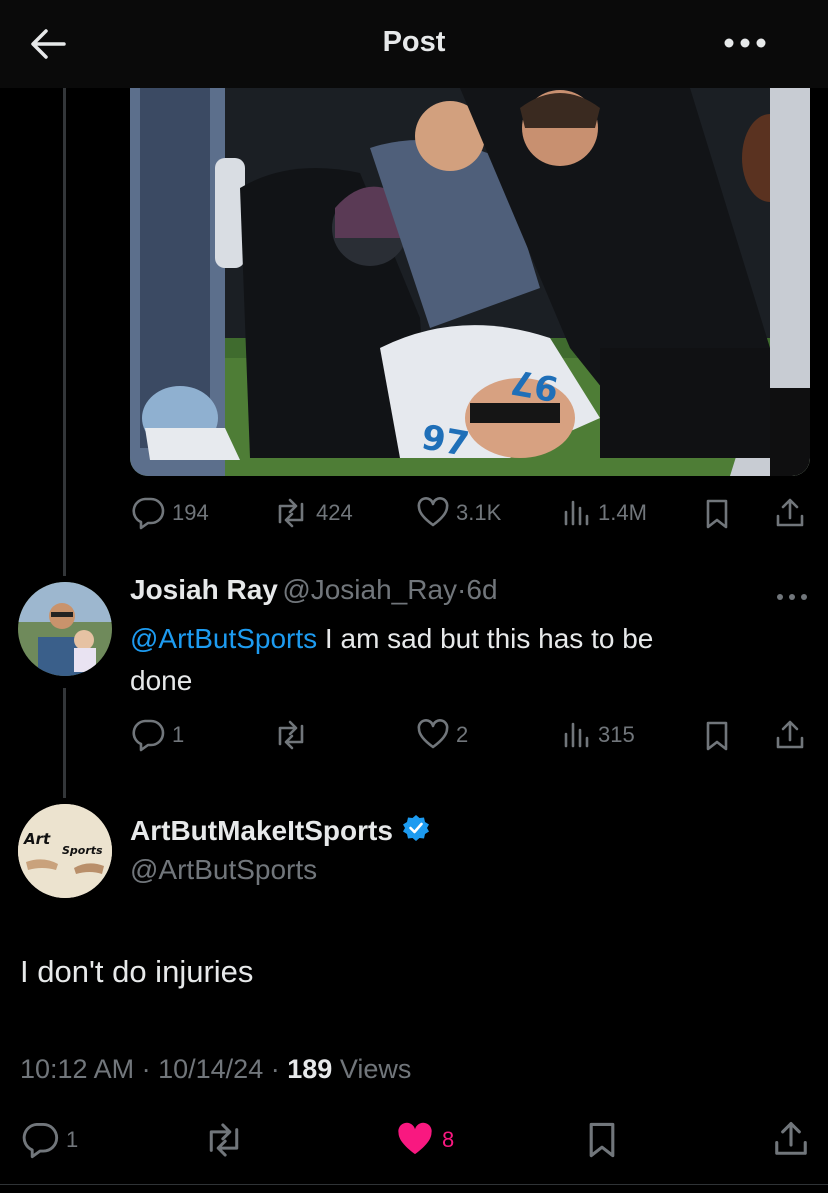 The height and width of the screenshot is (1193, 828). Describe the element at coordinates (334, 512) in the screenshot. I see `repost-count: 424` at that location.